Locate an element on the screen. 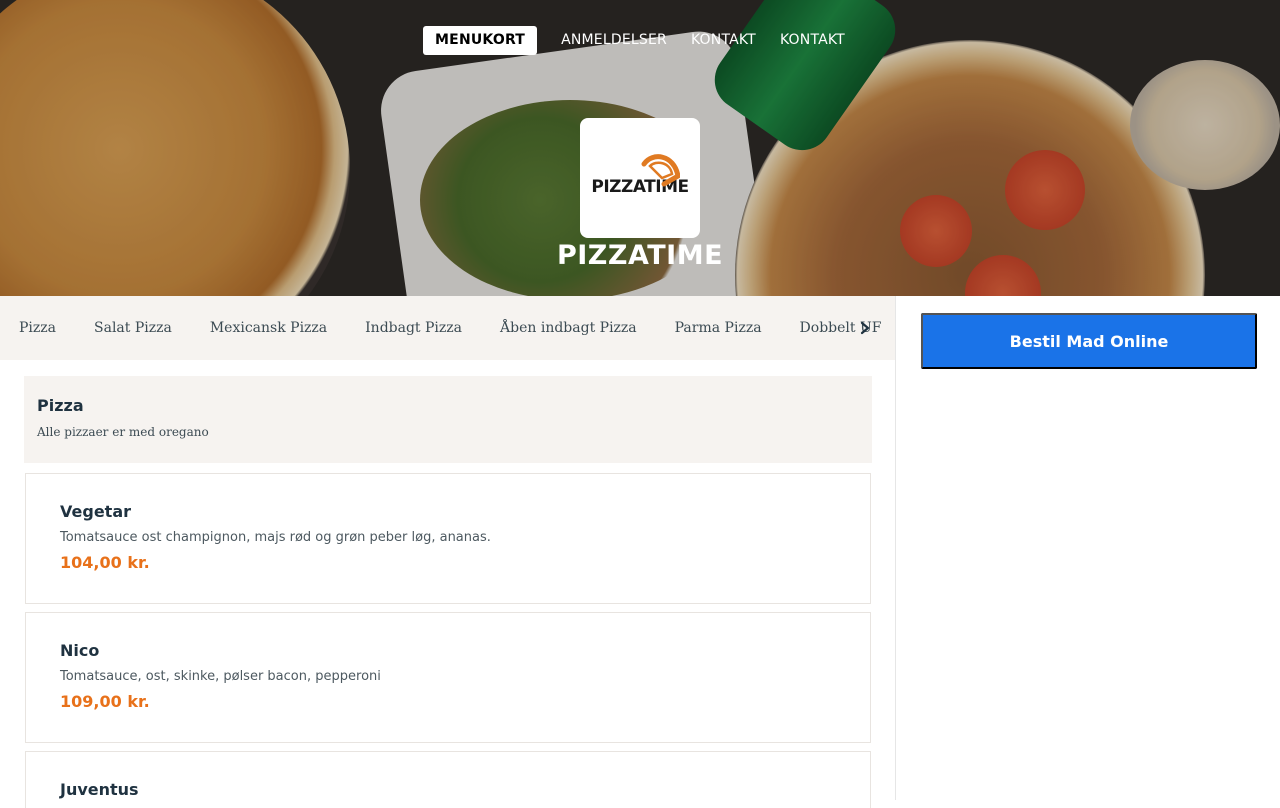 The width and height of the screenshot is (1280, 808). nav-kontakt-2: KONTAKT is located at coordinates (812, 40).